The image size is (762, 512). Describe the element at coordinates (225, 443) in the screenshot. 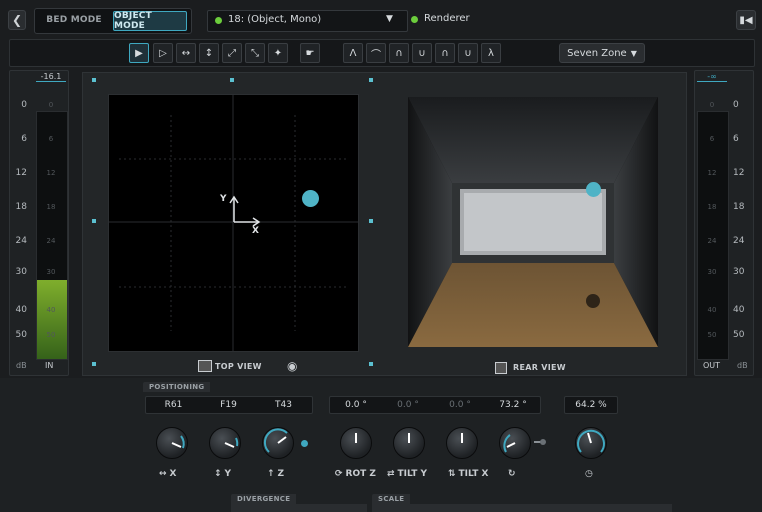

I see `y-position-knob` at that location.